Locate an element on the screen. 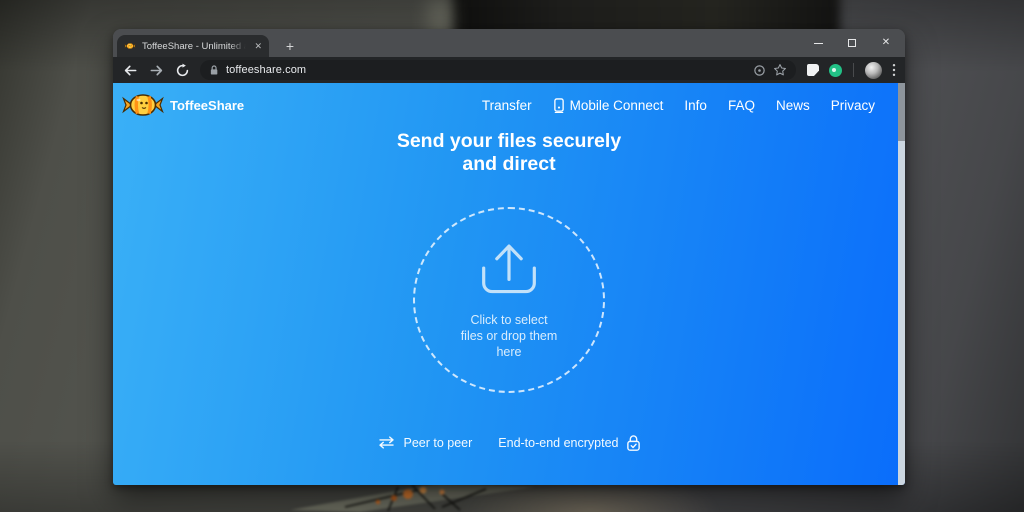 This screenshot has height=512, width=1024. arrow-right-icon is located at coordinates (156, 70).